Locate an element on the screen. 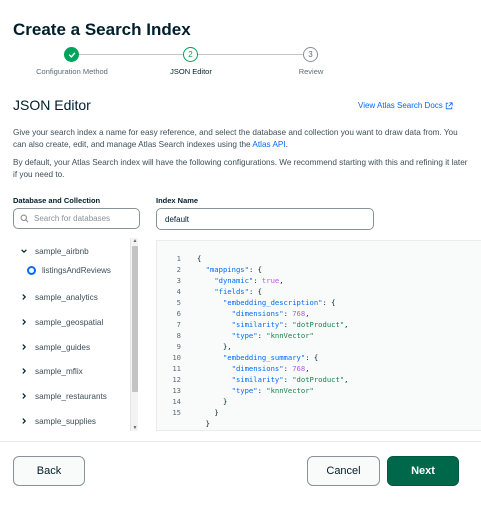 Image resolution: width=481 pixels, height=512 pixels. db-item-label: sample_geospatial is located at coordinates (69, 322).